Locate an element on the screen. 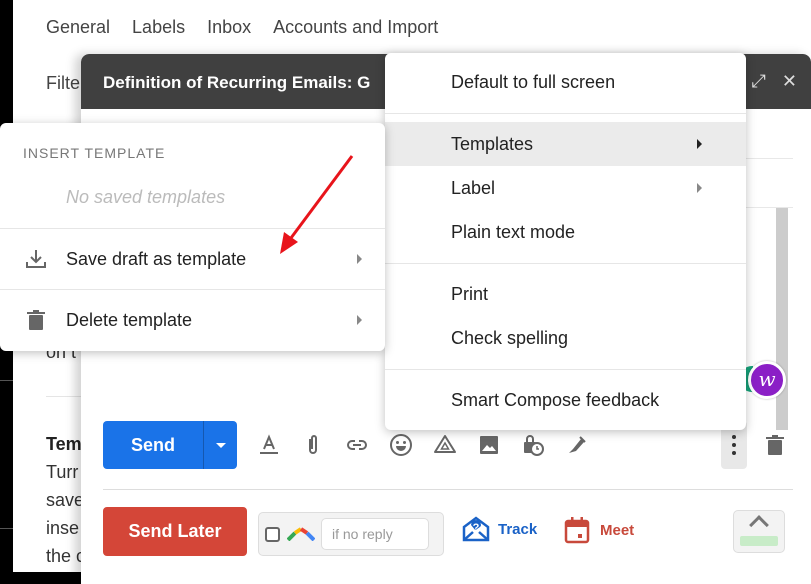 This screenshot has height=584, width=811. drive-icon is located at coordinates (445, 445).